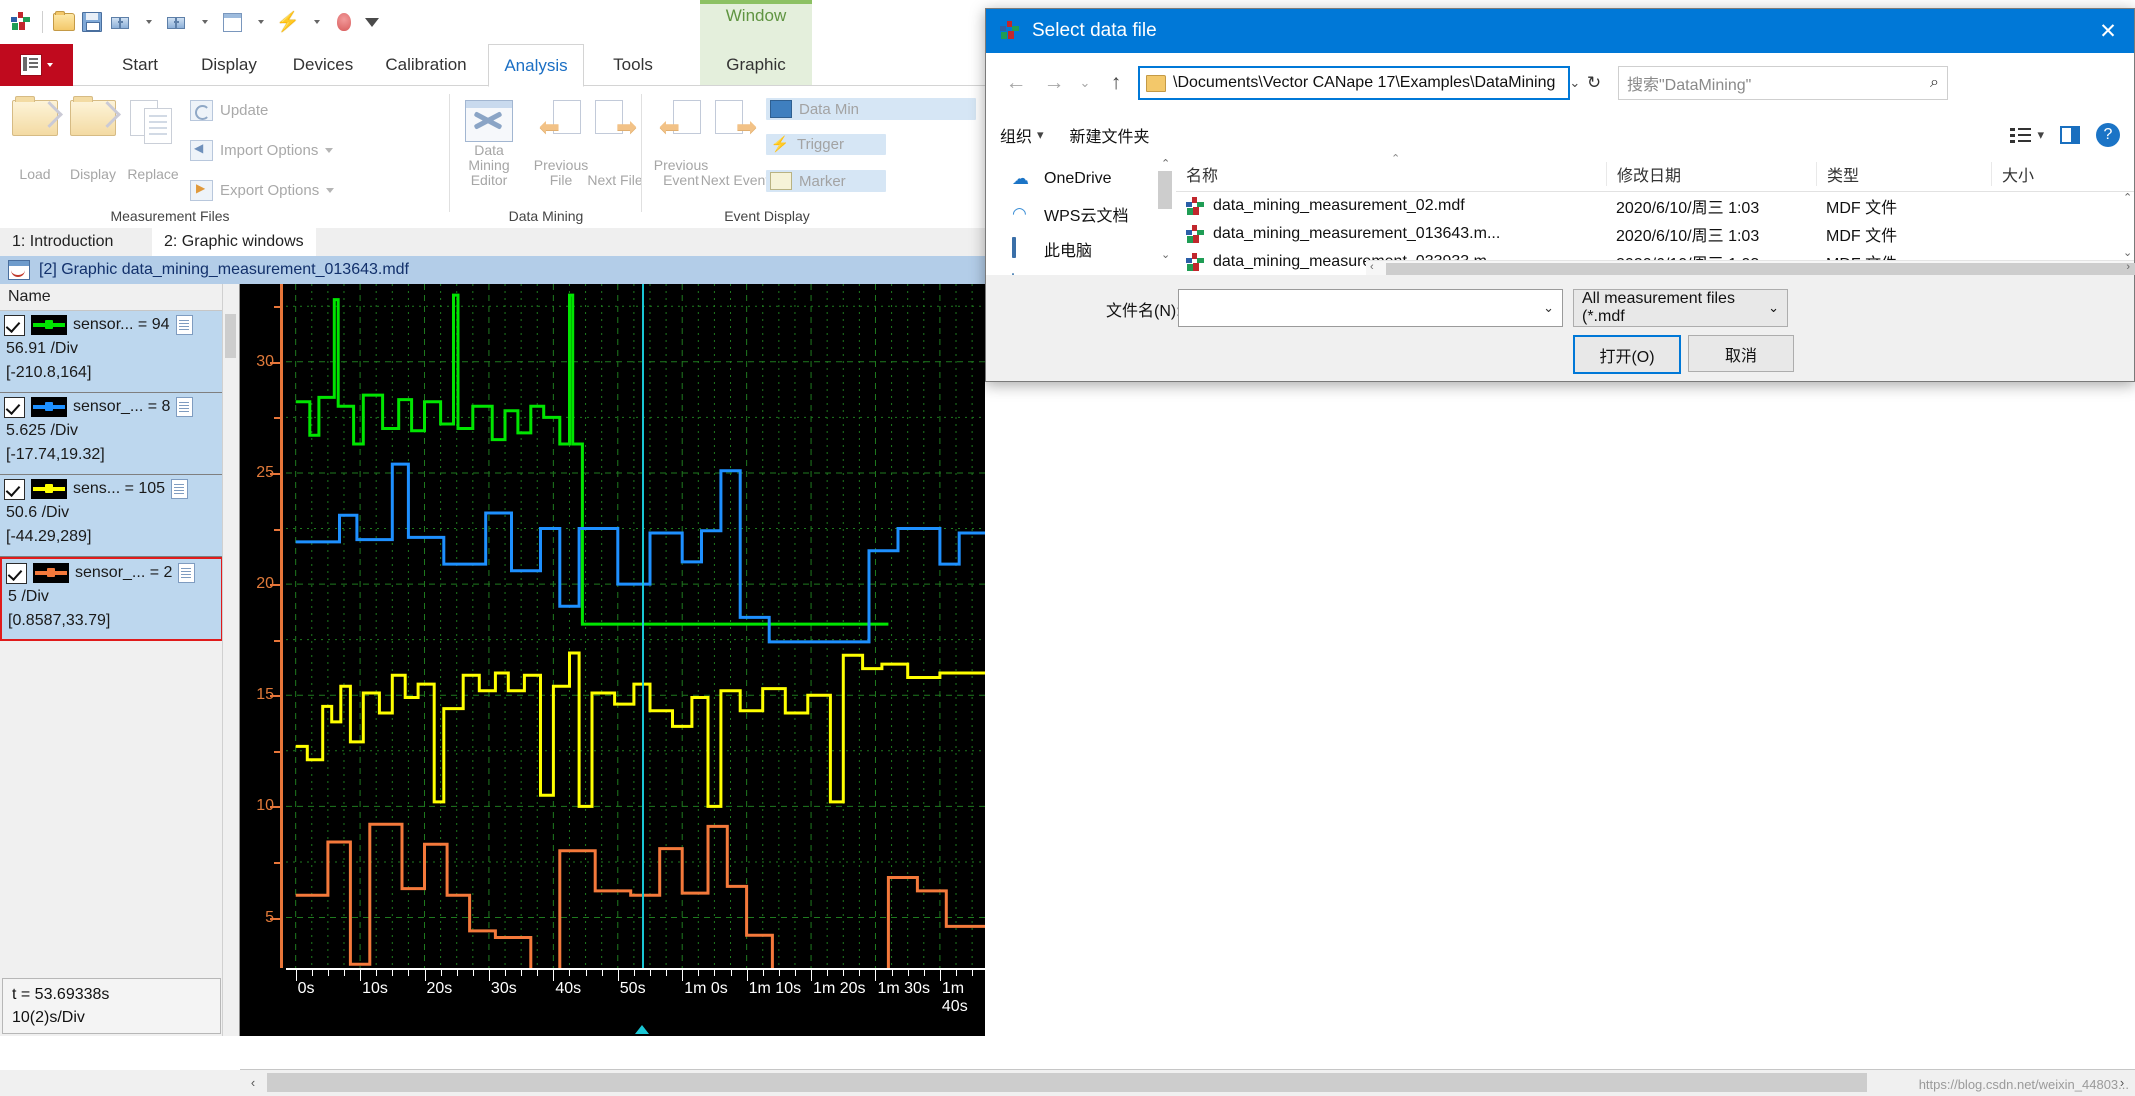 The image size is (2135, 1096). What do you see at coordinates (1116, 83) in the screenshot?
I see `arrow-up-icon: ↑` at bounding box center [1116, 83].